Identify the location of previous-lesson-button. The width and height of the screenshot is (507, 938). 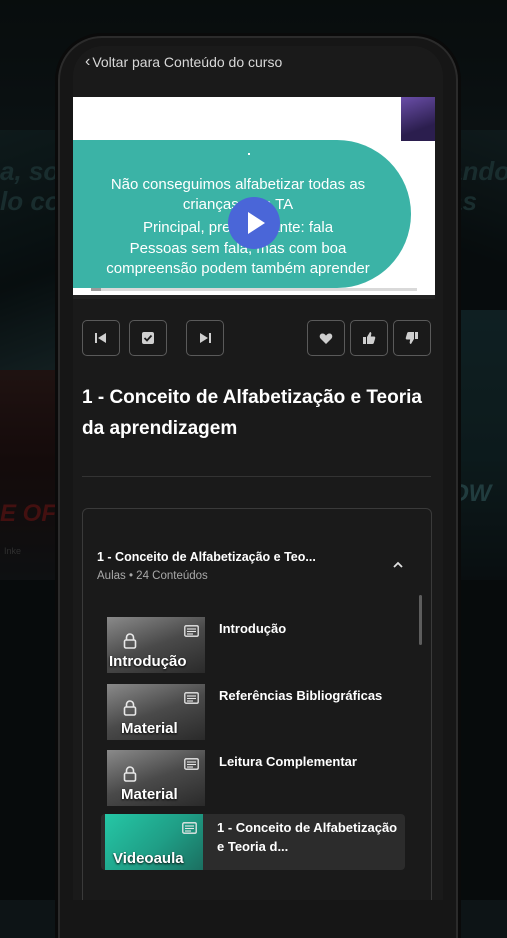
(101, 338).